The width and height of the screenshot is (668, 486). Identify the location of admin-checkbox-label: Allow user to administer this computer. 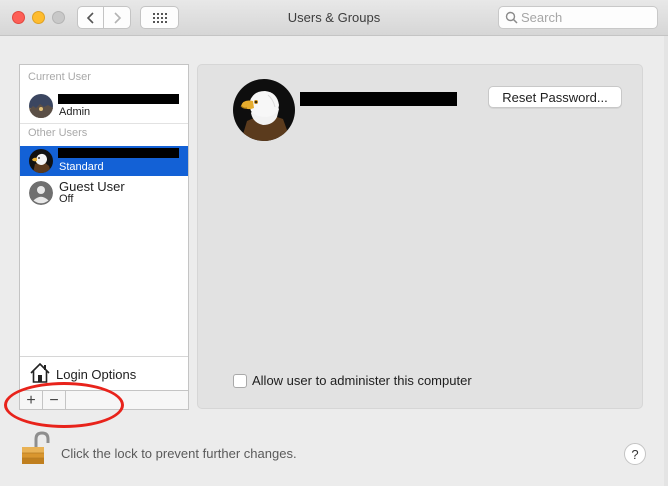
(362, 380).